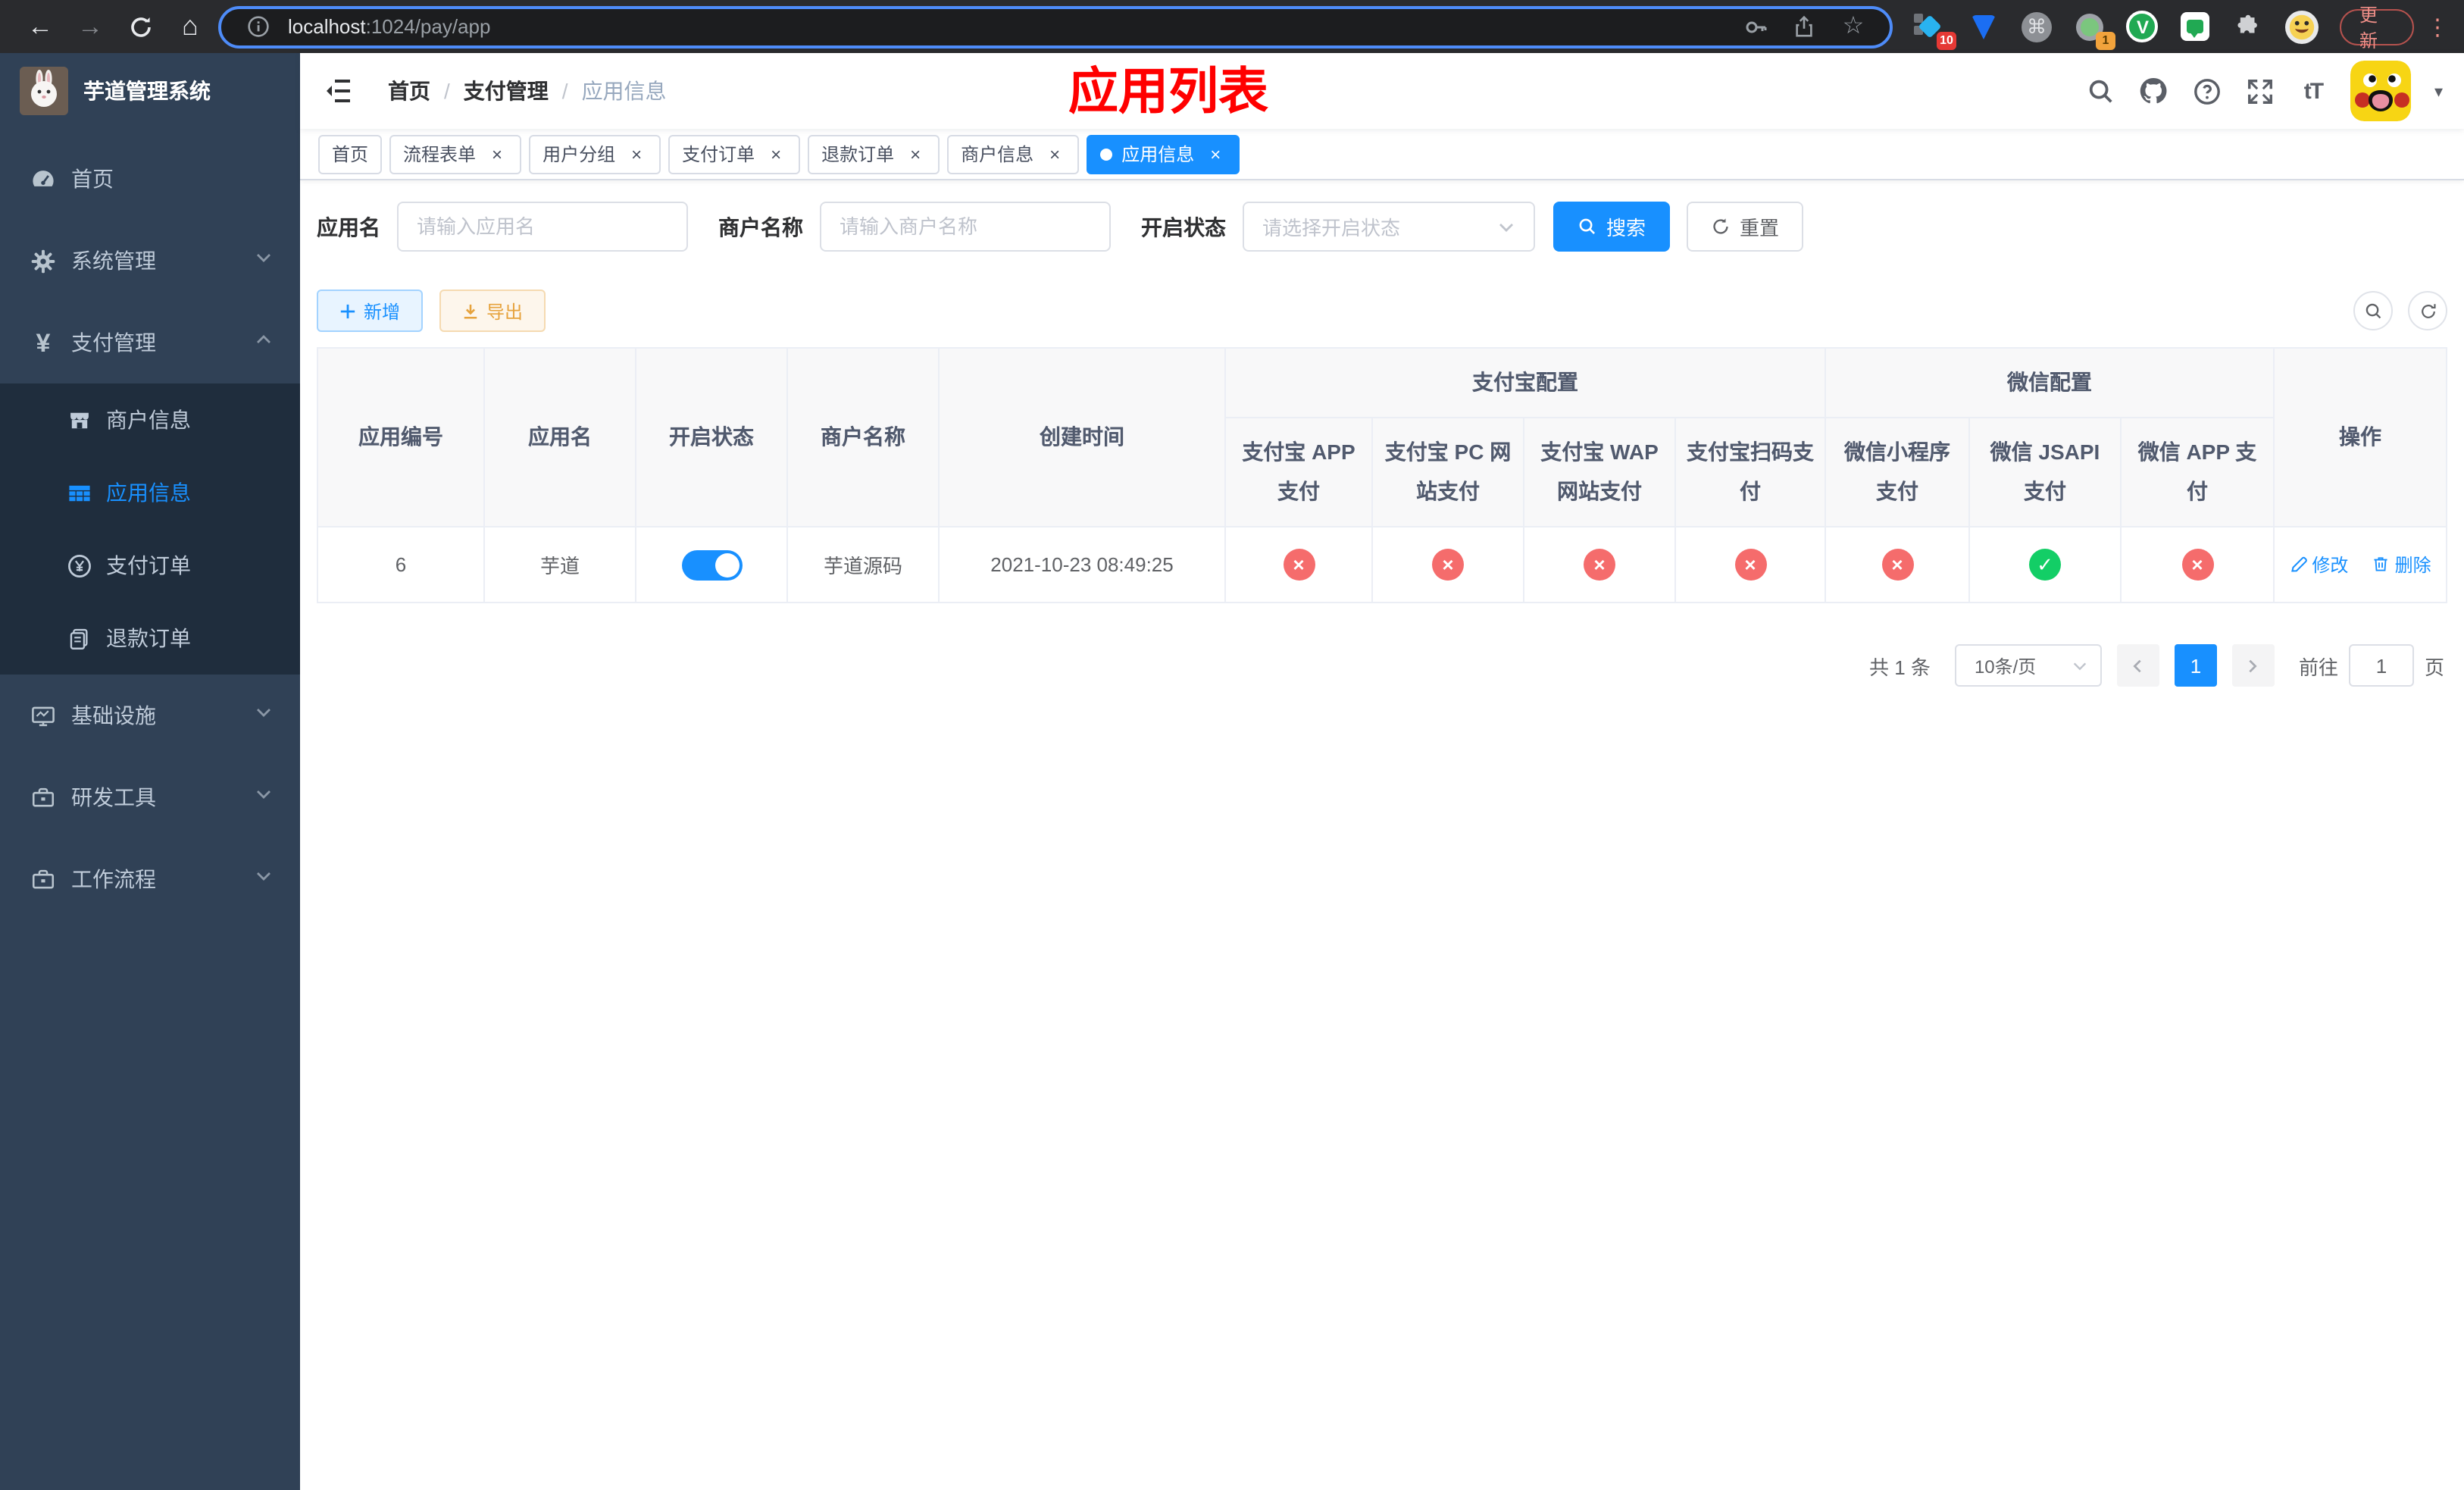 This screenshot has height=1490, width=2464. Describe the element at coordinates (718, 154) in the screenshot. I see `tab-label: 支付订单` at that location.